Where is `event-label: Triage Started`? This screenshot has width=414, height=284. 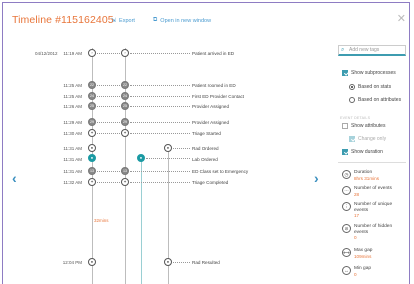 event-label: Triage Started is located at coordinates (206, 133).